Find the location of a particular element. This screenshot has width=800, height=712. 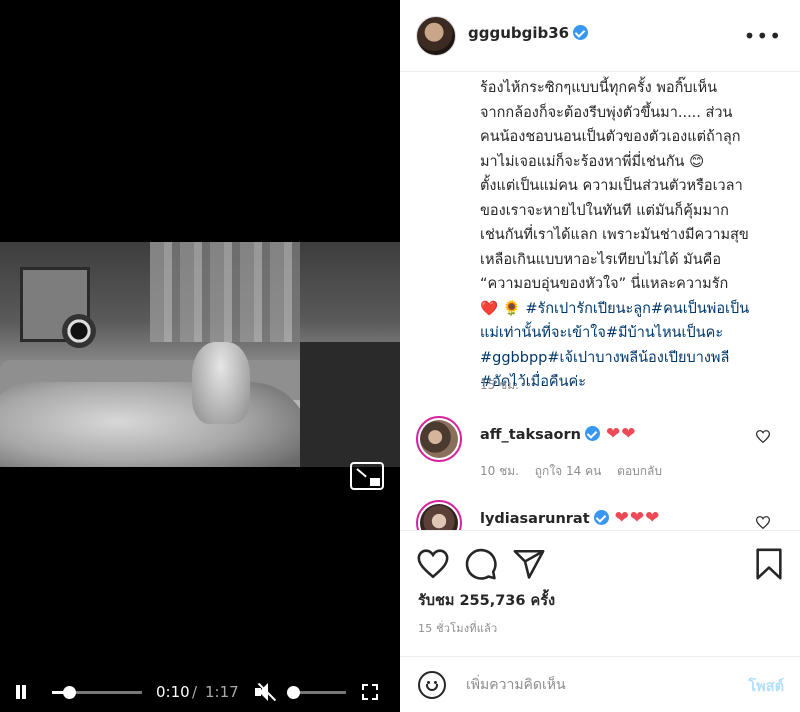

caption-line: มาไม่เจอแม่ก็จะร้องหาพี่มี่เช่นกัน 😊 is located at coordinates (592, 161).